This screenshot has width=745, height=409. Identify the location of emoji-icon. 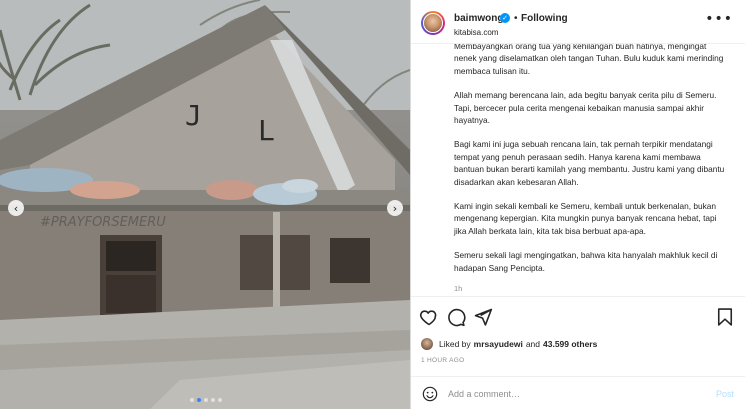
(430, 394).